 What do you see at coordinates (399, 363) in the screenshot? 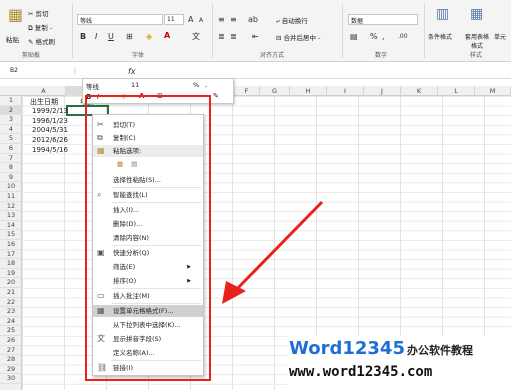
I see `watermark: Word12345 办公软件教程 www.word12345.com` at bounding box center [399, 363].